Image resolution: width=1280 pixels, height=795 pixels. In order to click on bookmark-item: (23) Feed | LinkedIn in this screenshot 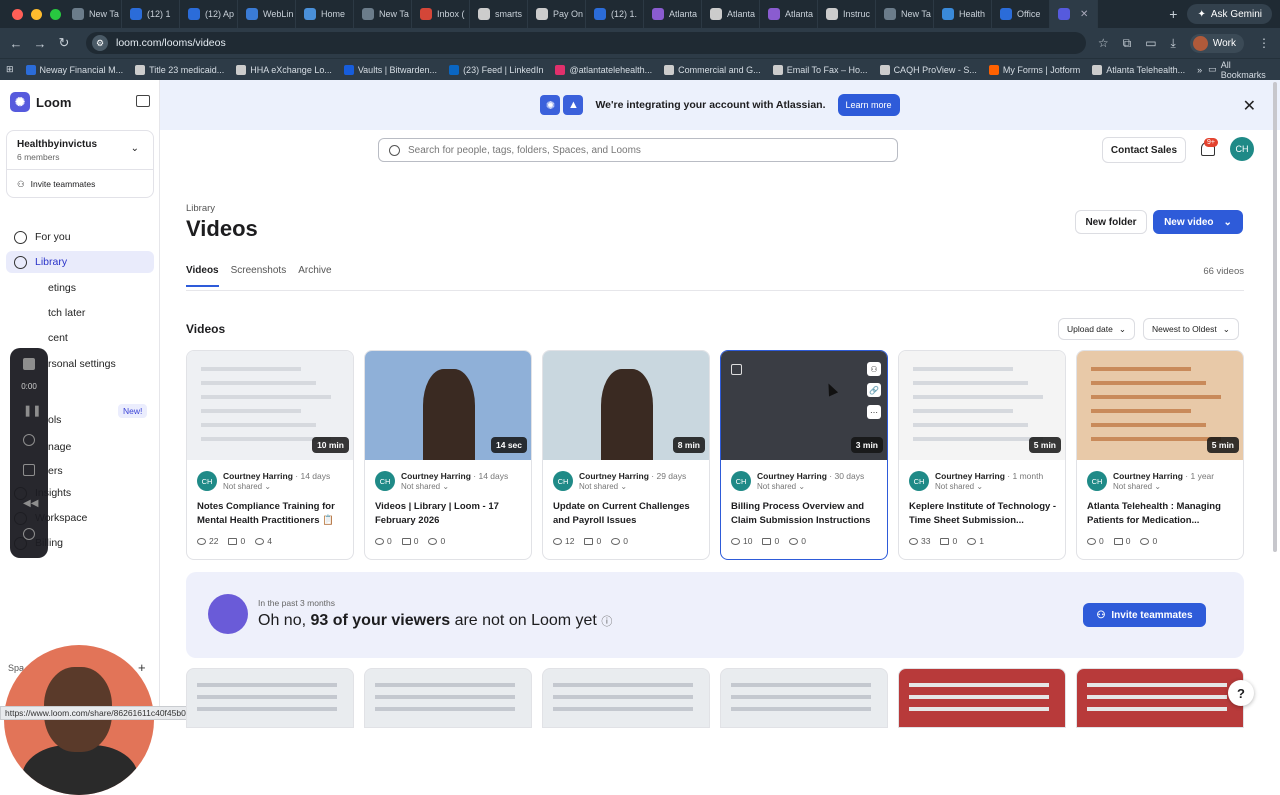, I will do `click(496, 69)`.